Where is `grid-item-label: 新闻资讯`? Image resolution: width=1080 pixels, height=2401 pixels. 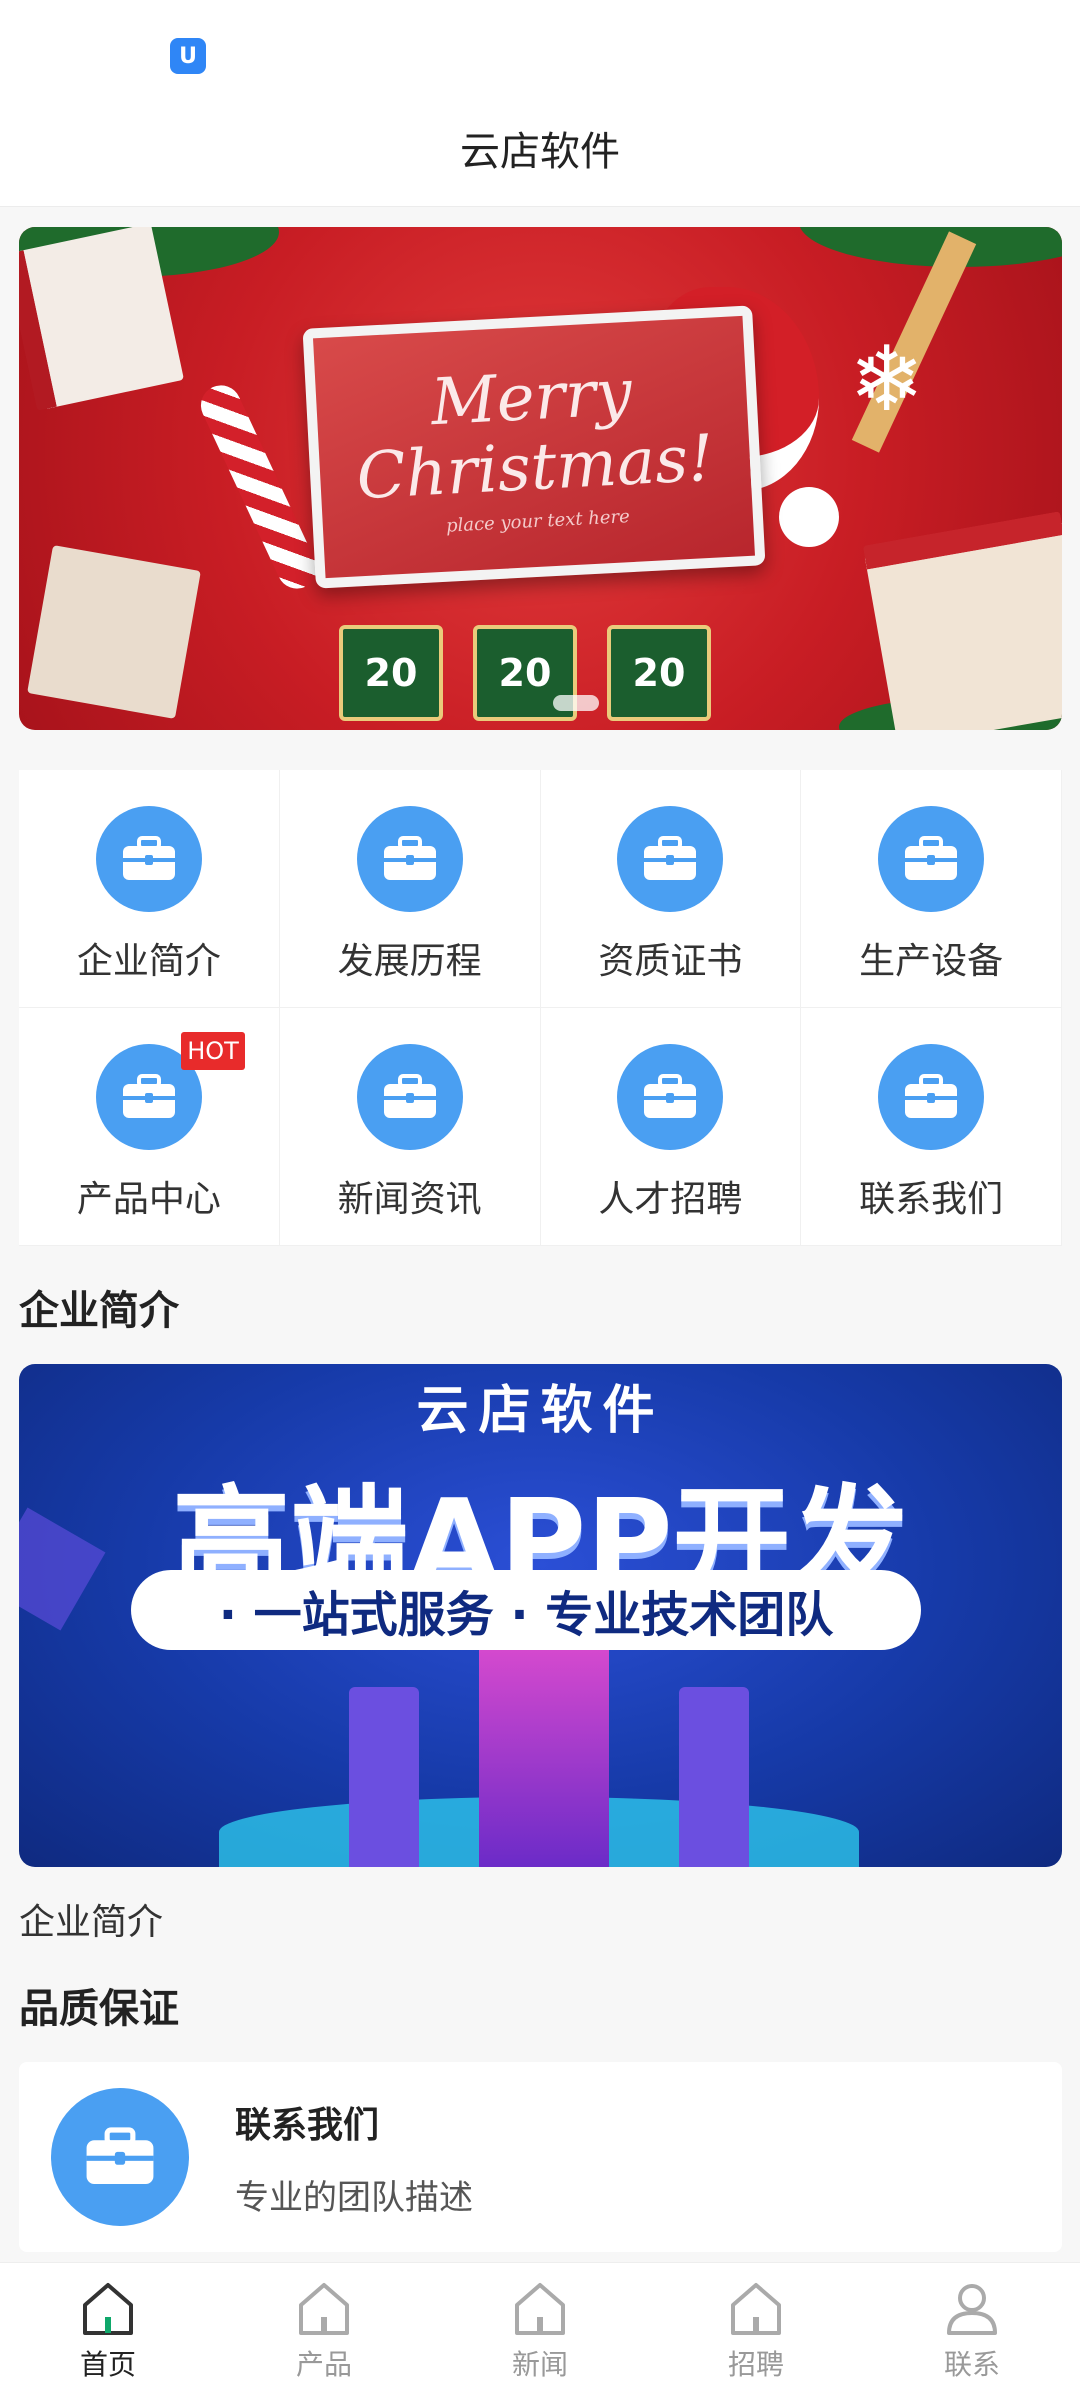 grid-item-label: 新闻资讯 is located at coordinates (409, 1199).